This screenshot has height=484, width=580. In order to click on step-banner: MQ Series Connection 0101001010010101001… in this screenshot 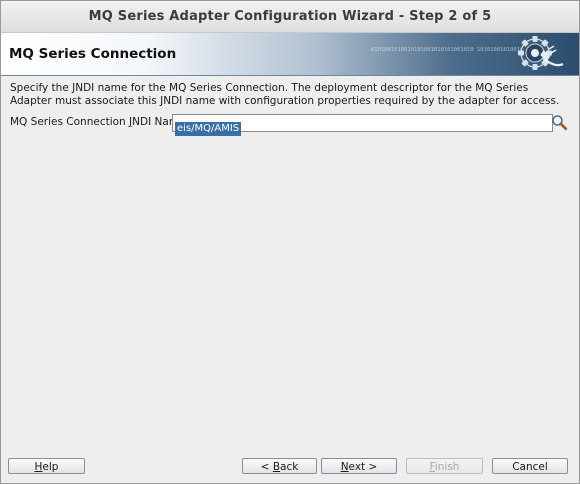, I will do `click(290, 54)`.